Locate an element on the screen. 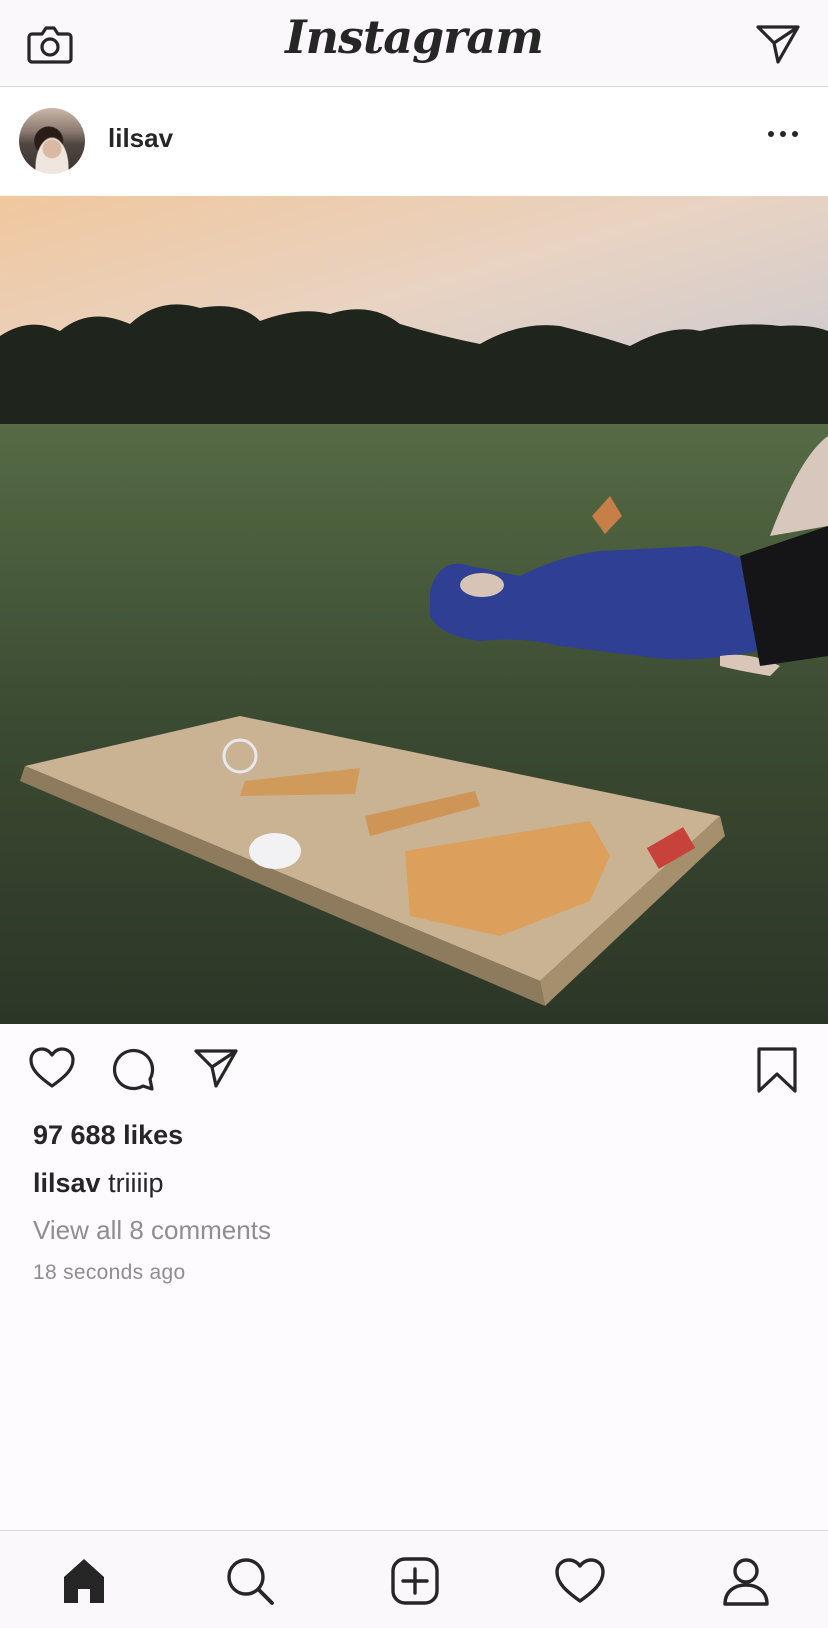  more-options-icon is located at coordinates (783, 134).